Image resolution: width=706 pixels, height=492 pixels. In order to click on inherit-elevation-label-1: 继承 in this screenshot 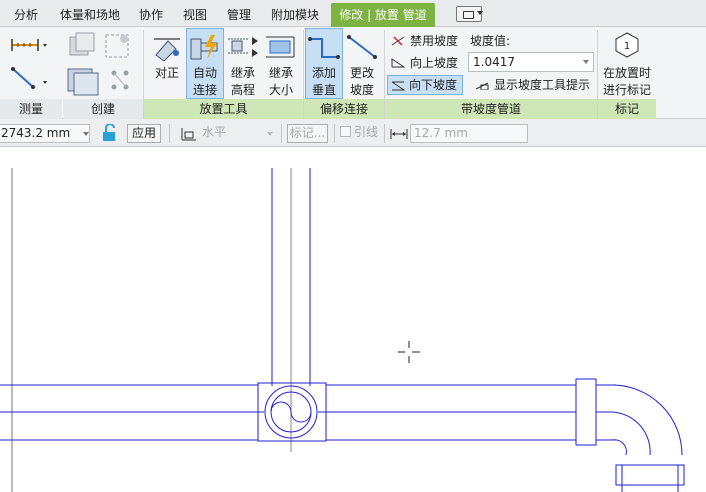, I will do `click(242, 73)`.